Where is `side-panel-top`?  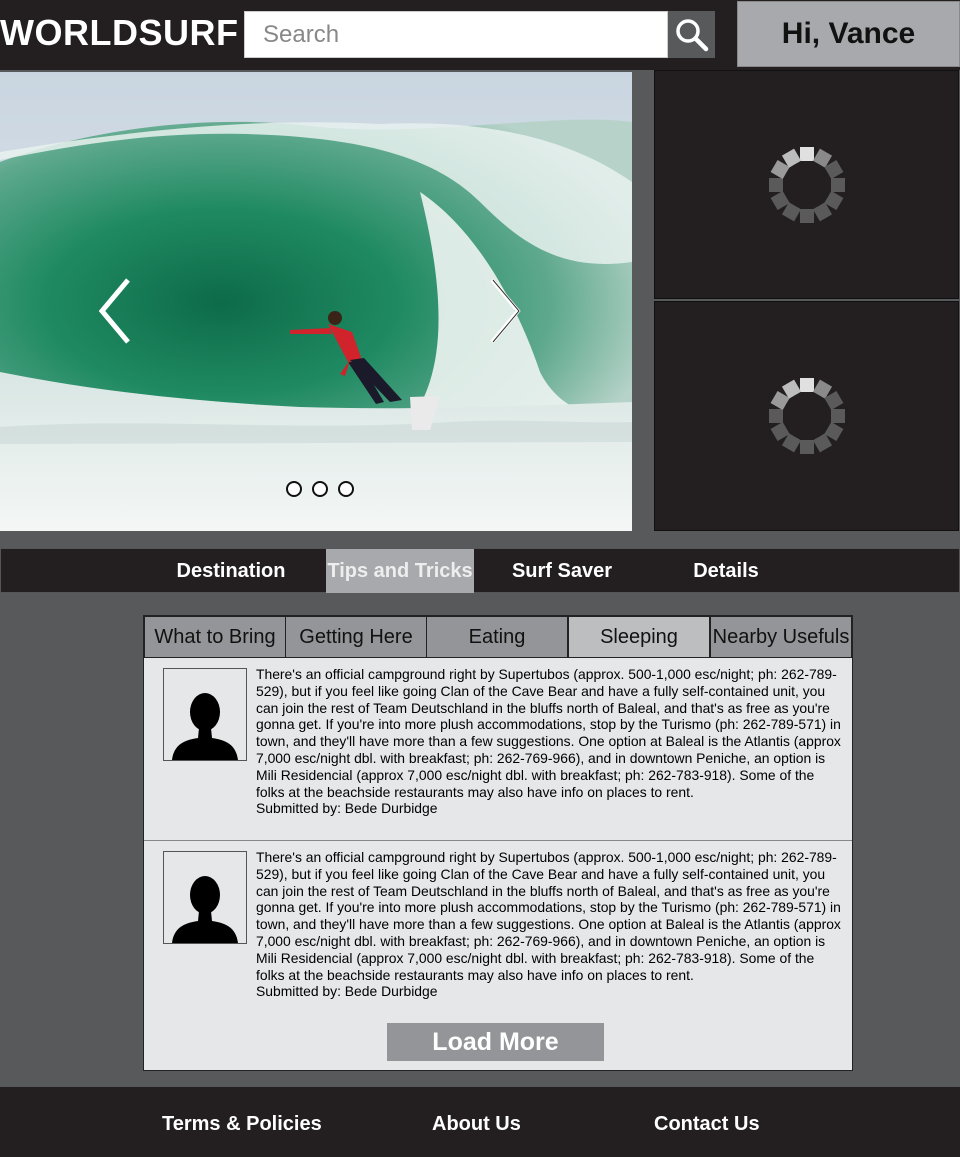 side-panel-top is located at coordinates (806, 184).